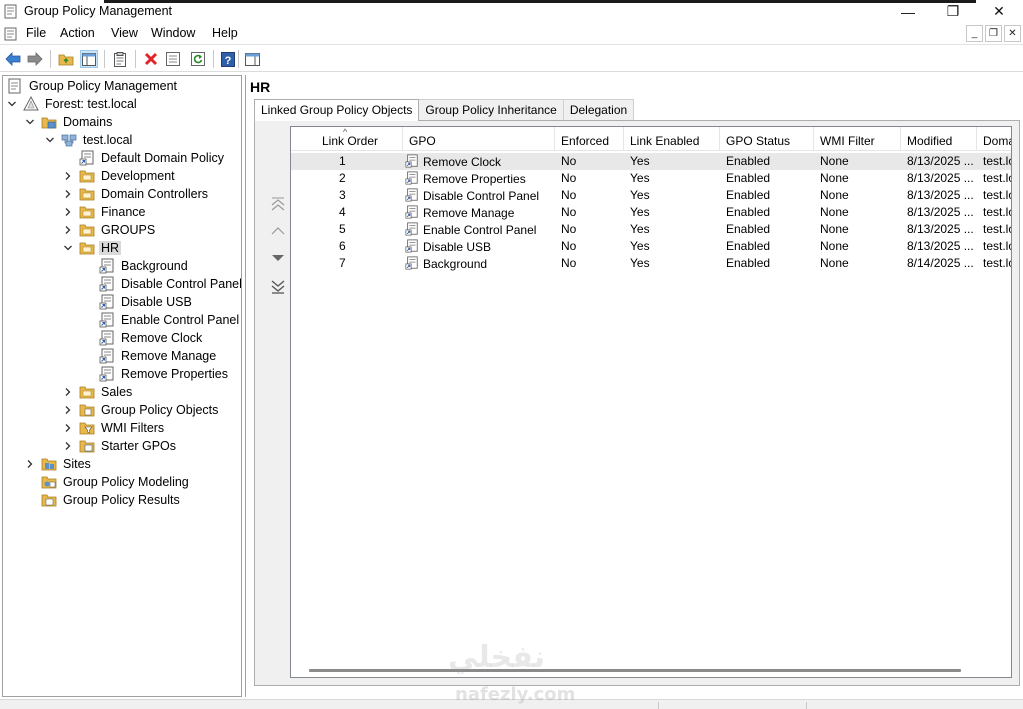  What do you see at coordinates (92, 248) in the screenshot?
I see `tree-node-ou-hr: HR` at bounding box center [92, 248].